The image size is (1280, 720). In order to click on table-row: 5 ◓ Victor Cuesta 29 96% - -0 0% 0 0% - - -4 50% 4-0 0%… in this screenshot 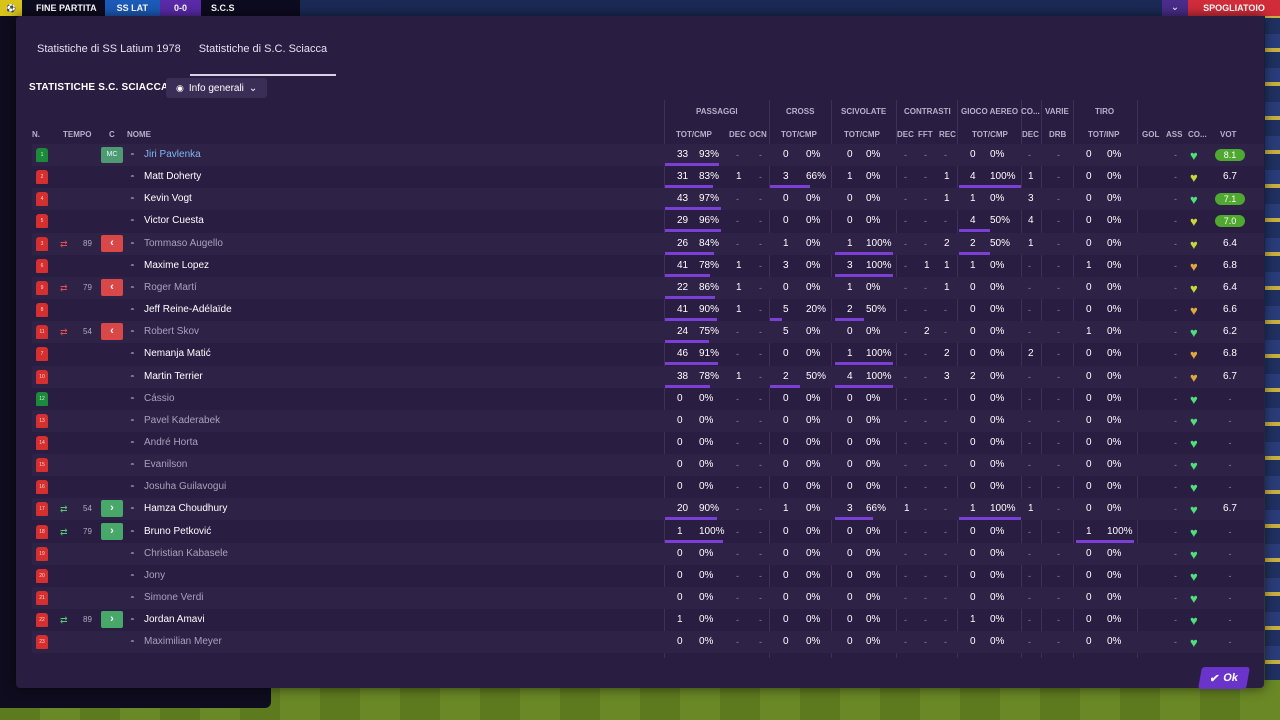, I will do `click(648, 221)`.